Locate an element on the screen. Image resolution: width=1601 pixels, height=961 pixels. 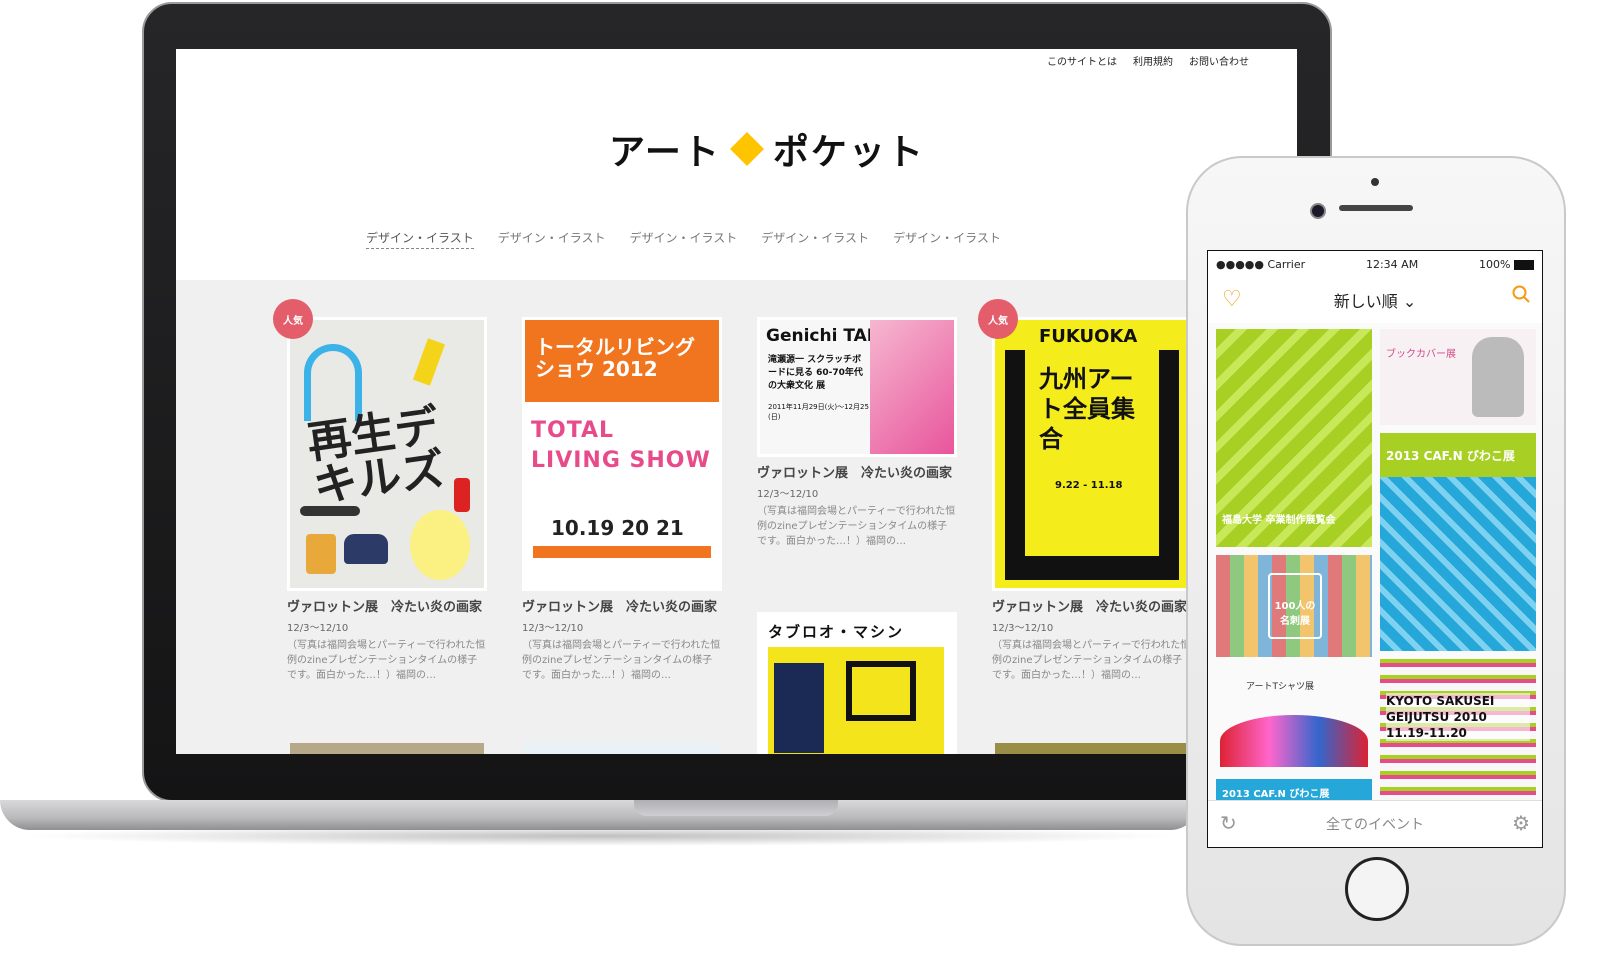
search-icon is located at coordinates (1521, 294).